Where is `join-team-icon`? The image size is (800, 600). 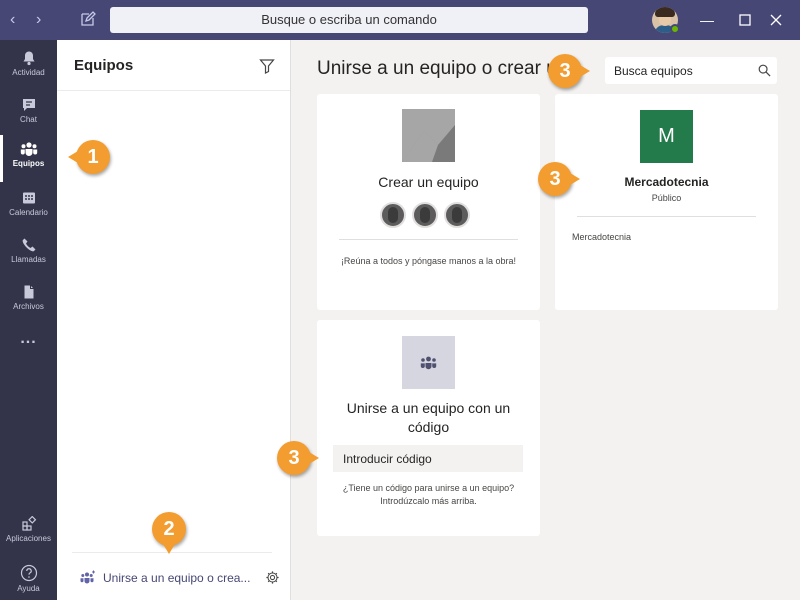 join-team-icon is located at coordinates (87, 577).